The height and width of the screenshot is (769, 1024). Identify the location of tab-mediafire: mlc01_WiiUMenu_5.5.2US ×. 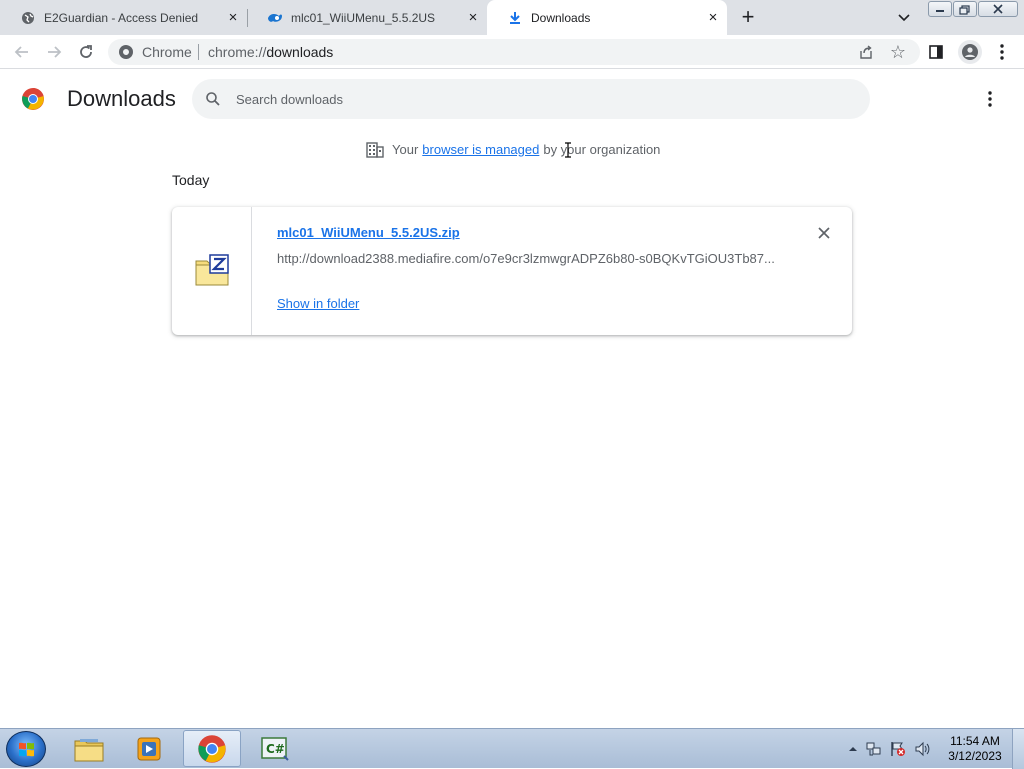
(367, 17).